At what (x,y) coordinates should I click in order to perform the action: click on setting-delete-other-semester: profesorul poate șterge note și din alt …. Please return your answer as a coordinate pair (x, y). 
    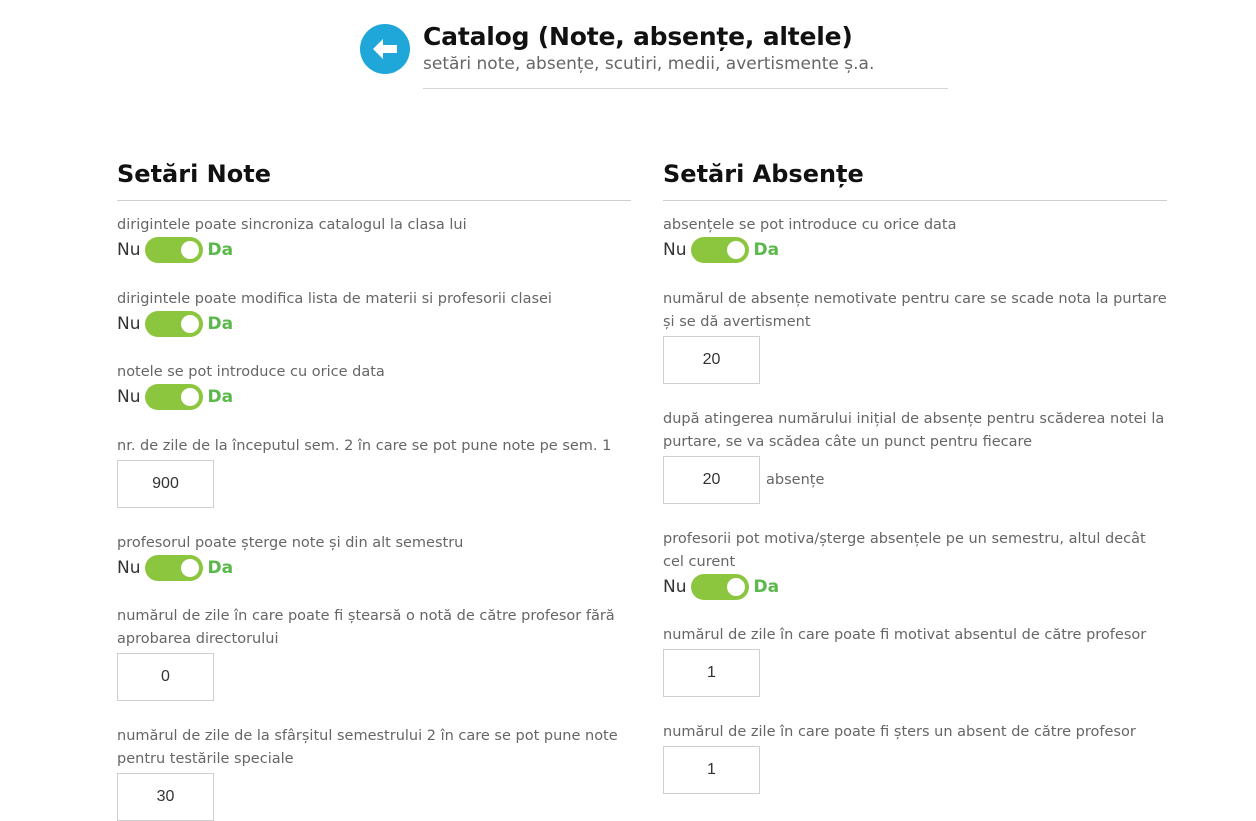
    Looking at the image, I should click on (374, 556).